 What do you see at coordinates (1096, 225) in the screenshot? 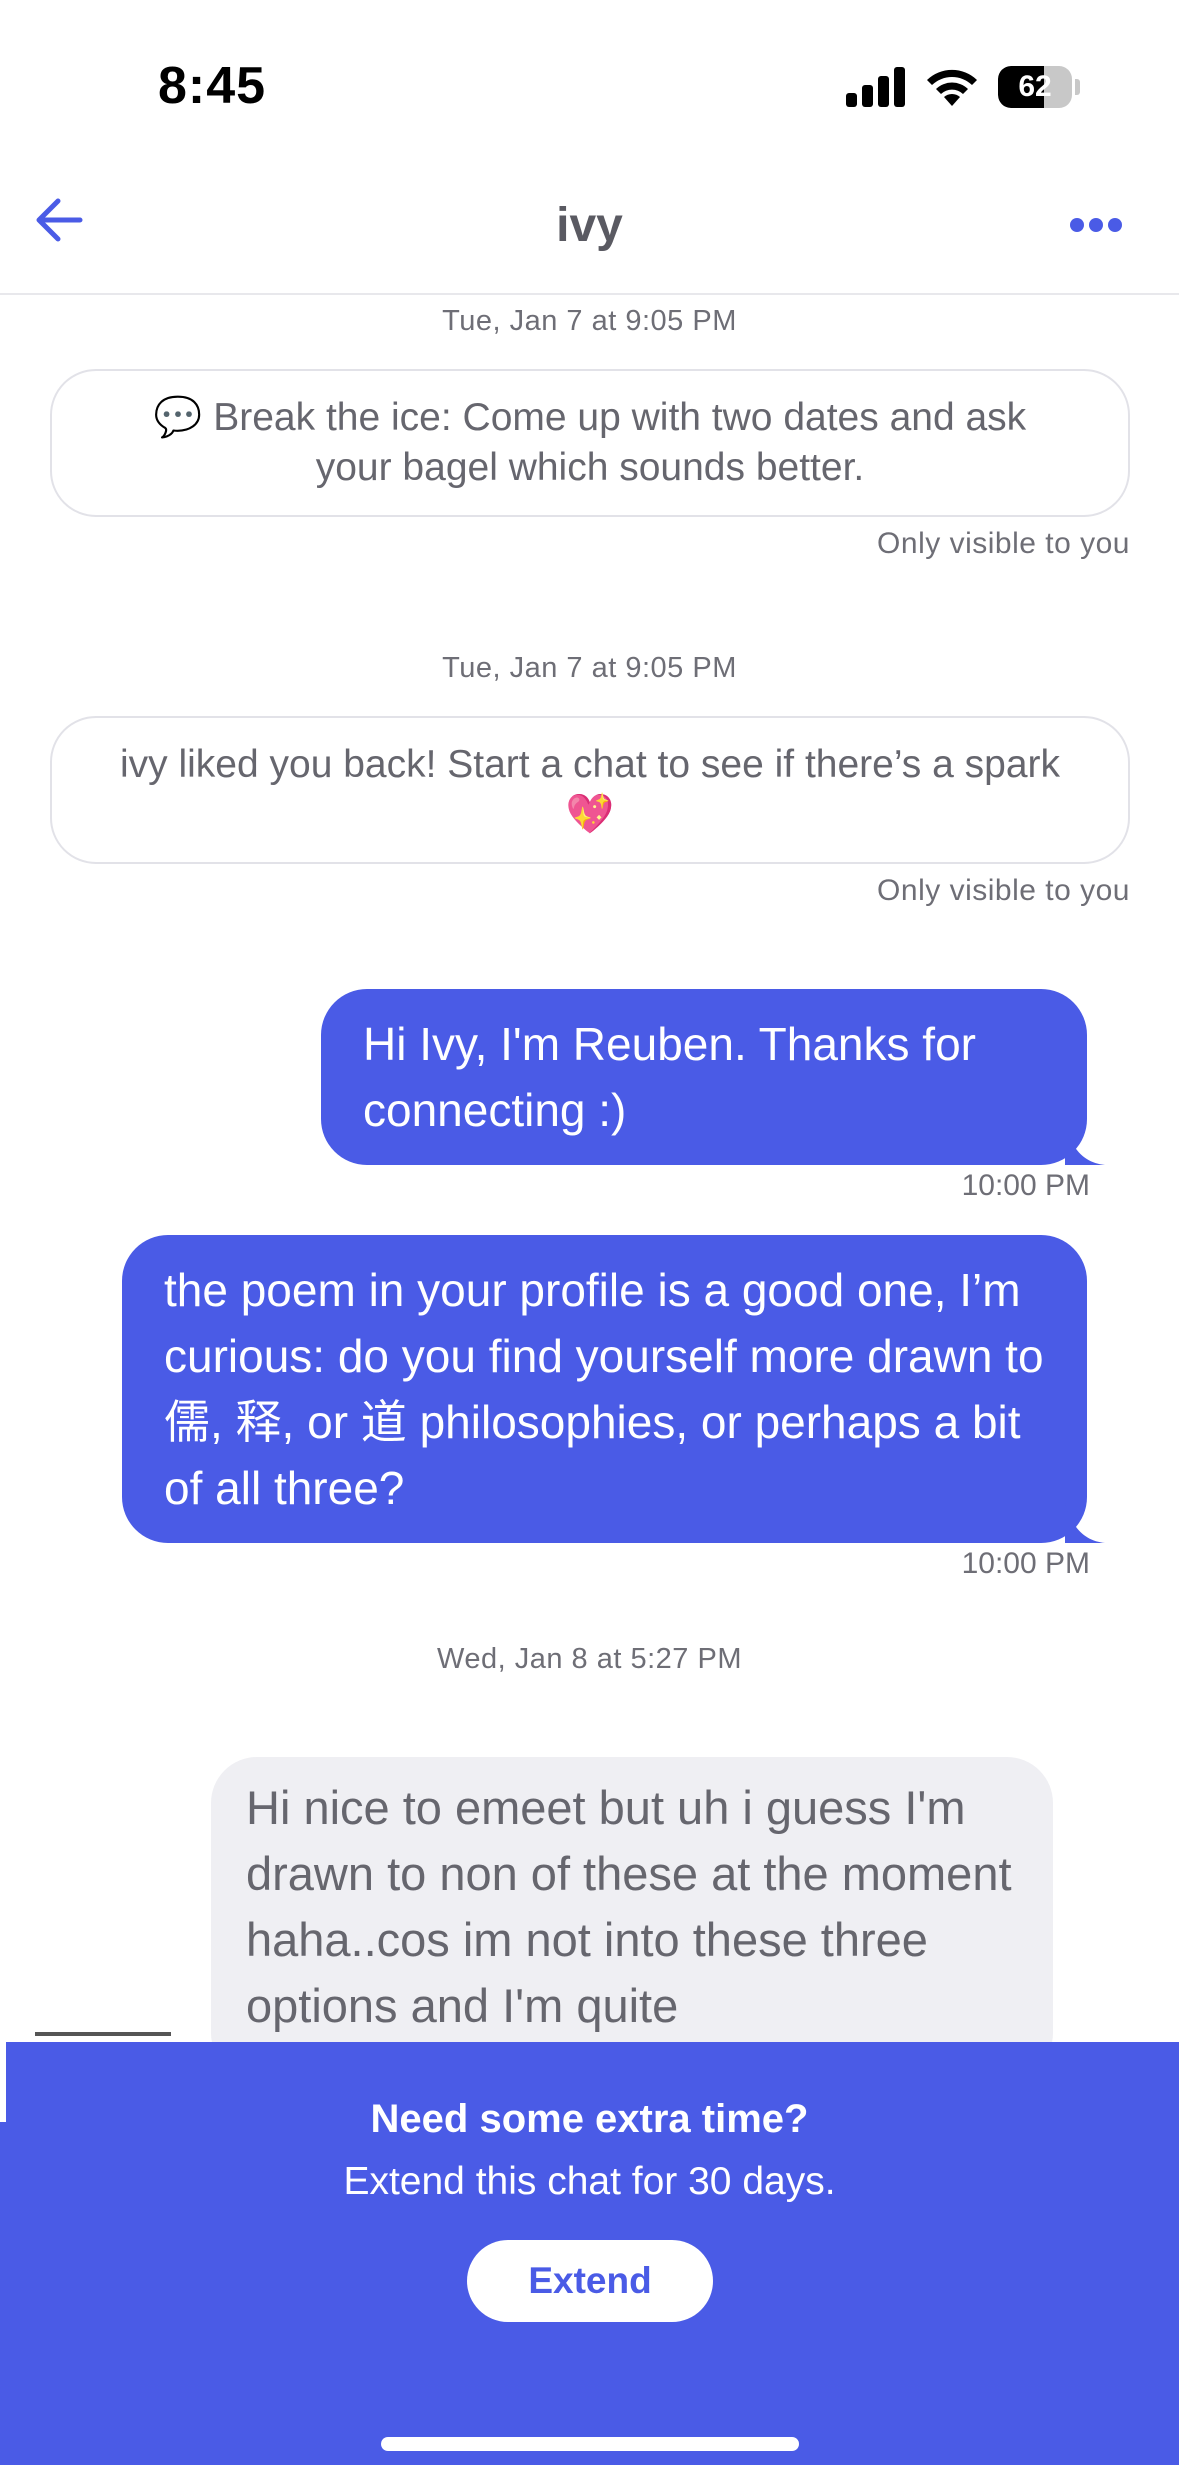
I see `more-options-icon` at bounding box center [1096, 225].